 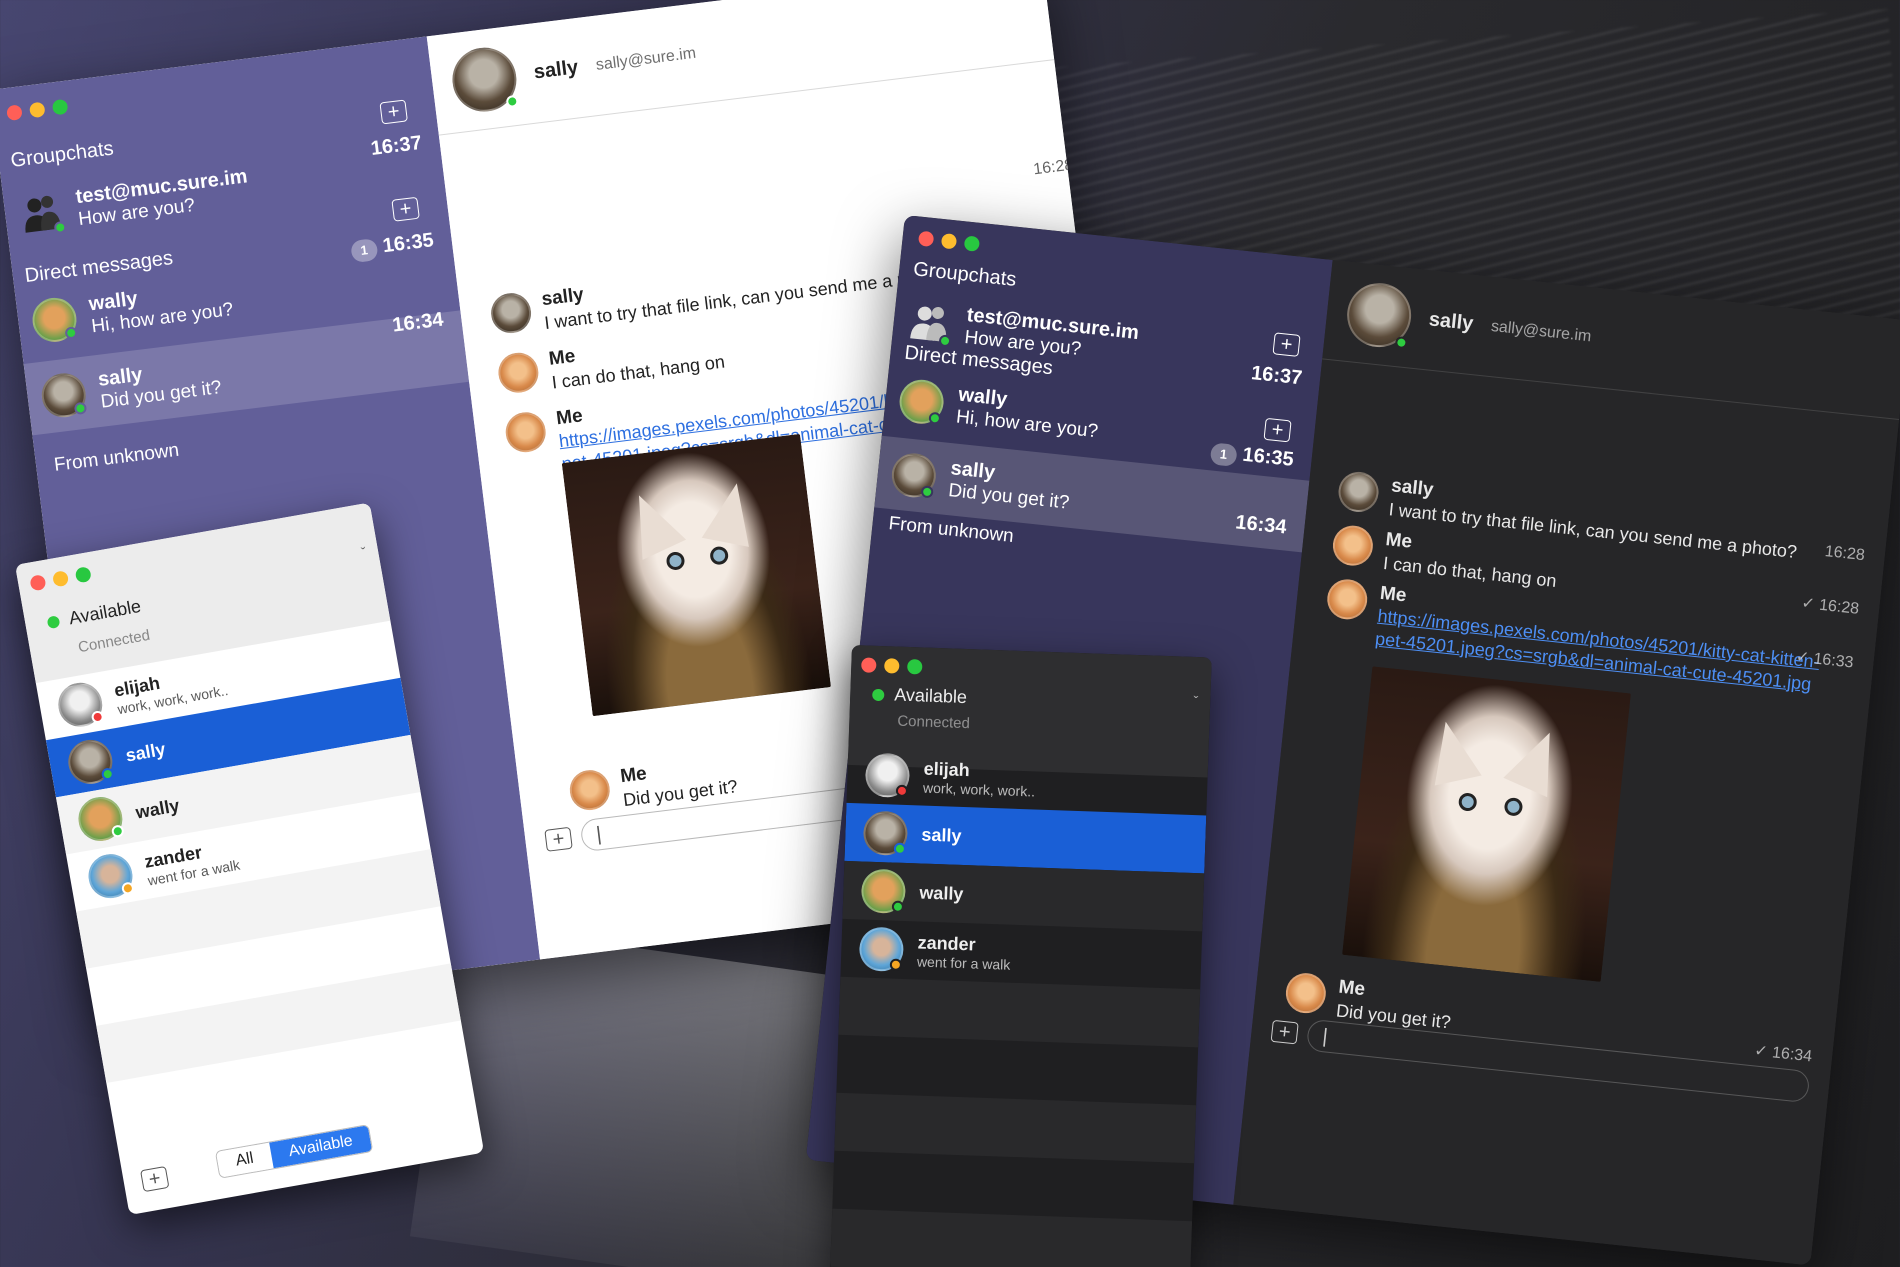 What do you see at coordinates (116, 458) in the screenshot?
I see `from-unknown-heading: From unknown` at bounding box center [116, 458].